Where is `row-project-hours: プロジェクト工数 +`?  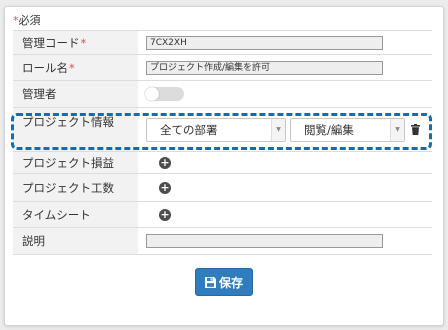
row-project-hours: プロジェクト工数 + is located at coordinates (222, 188).